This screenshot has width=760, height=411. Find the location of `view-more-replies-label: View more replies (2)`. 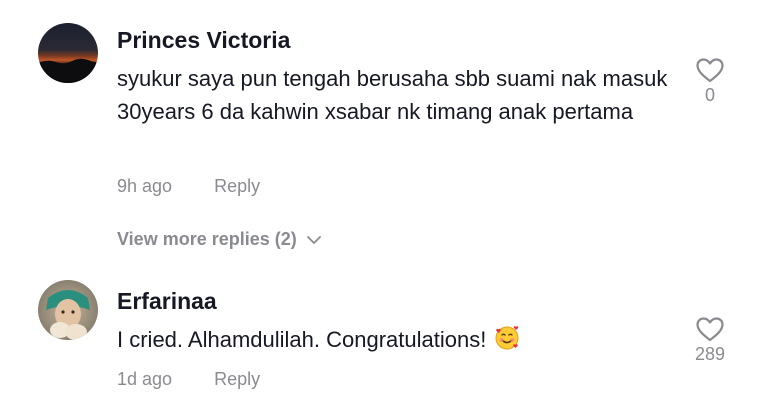

view-more-replies-label: View more replies (2) is located at coordinates (207, 239).